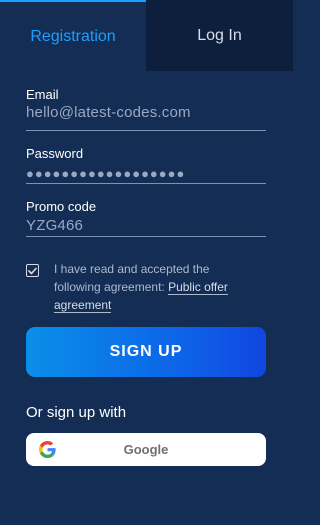 Image resolution: width=320 pixels, height=525 pixels. I want to click on agreement-checkbox, so click(32, 270).